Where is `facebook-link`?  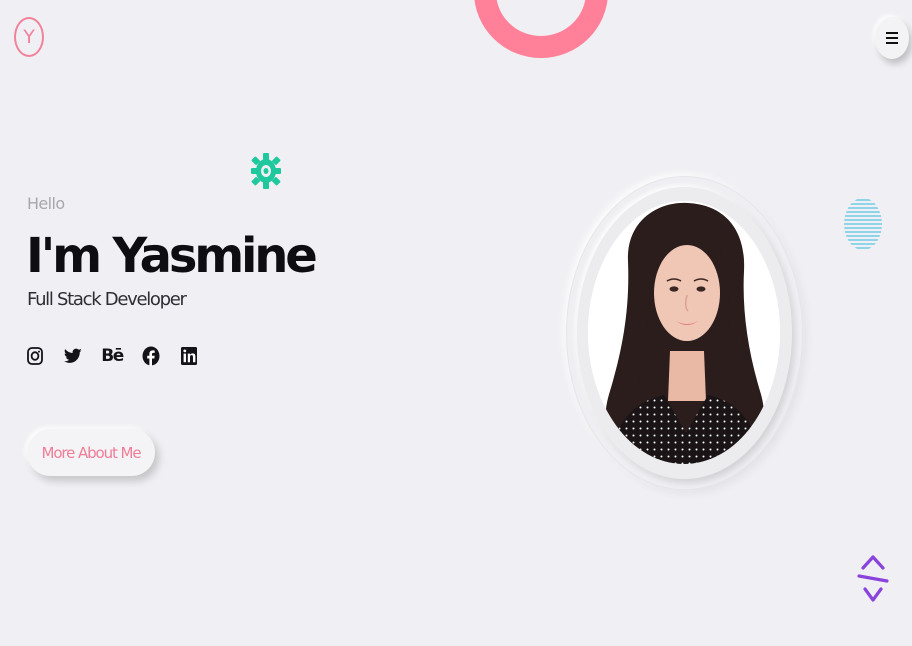 facebook-link is located at coordinates (151, 356).